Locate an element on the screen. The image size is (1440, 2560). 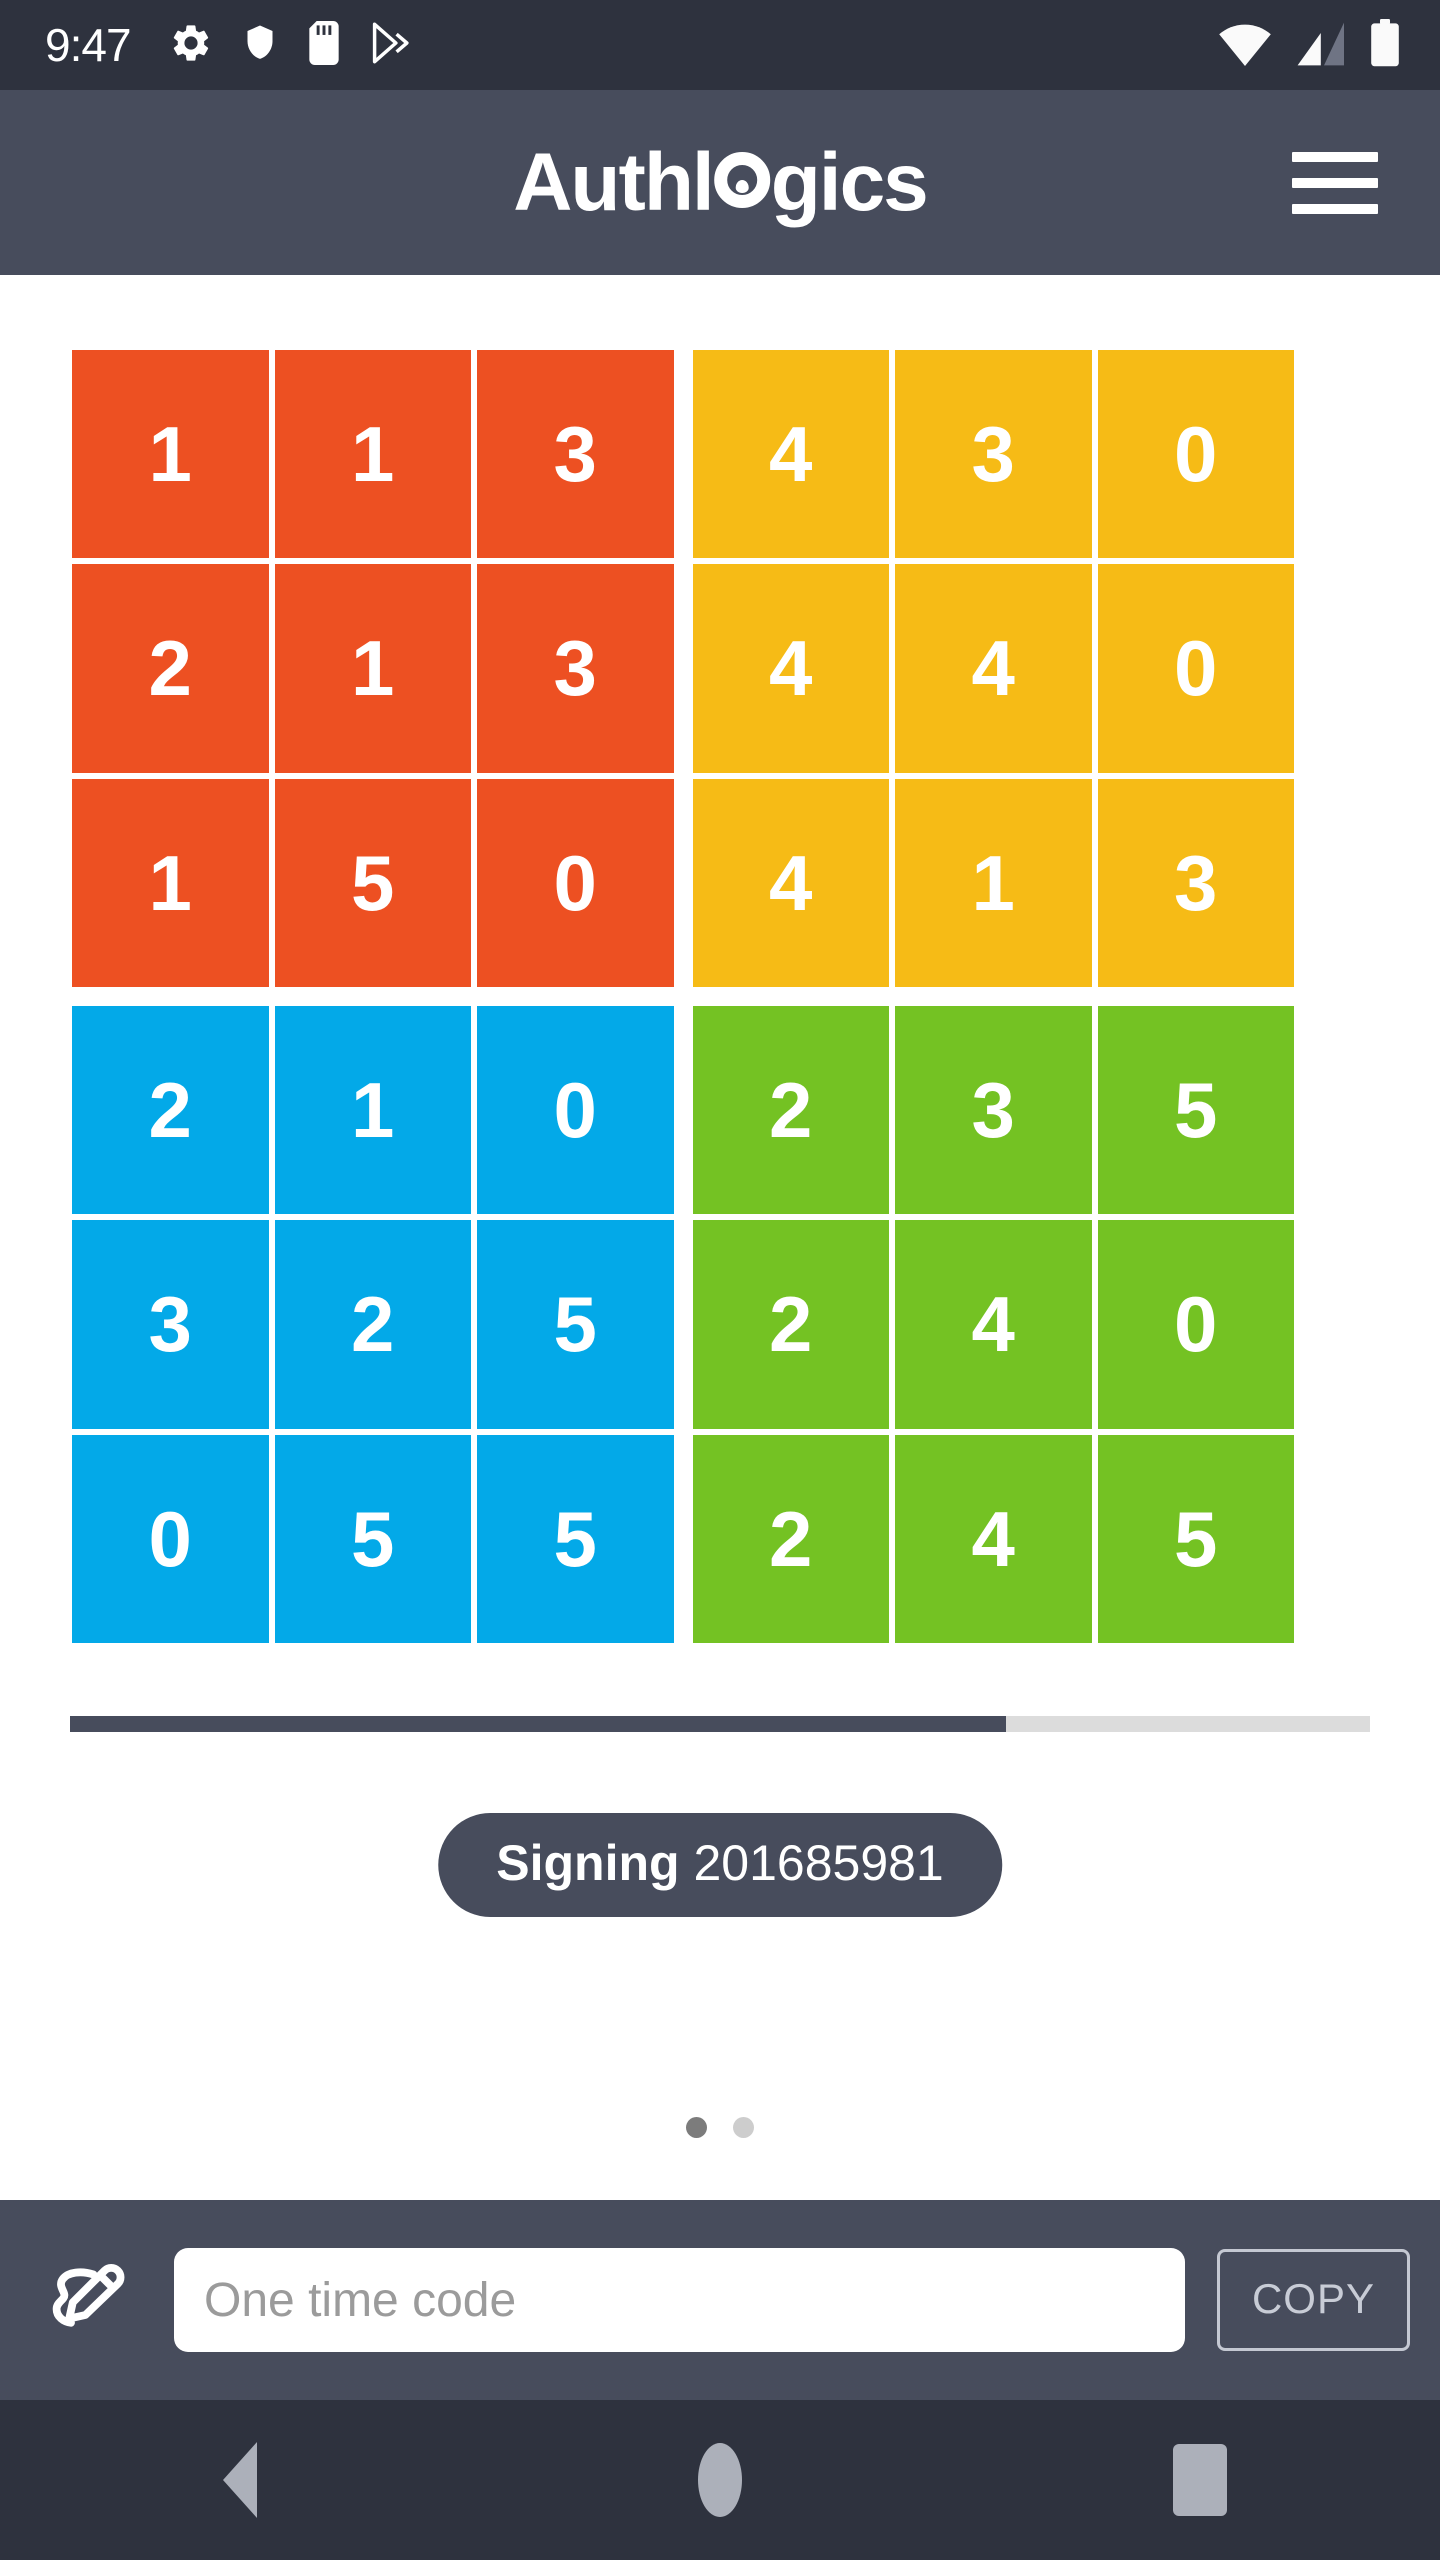
hamburger-menu-icon is located at coordinates (1335, 182).